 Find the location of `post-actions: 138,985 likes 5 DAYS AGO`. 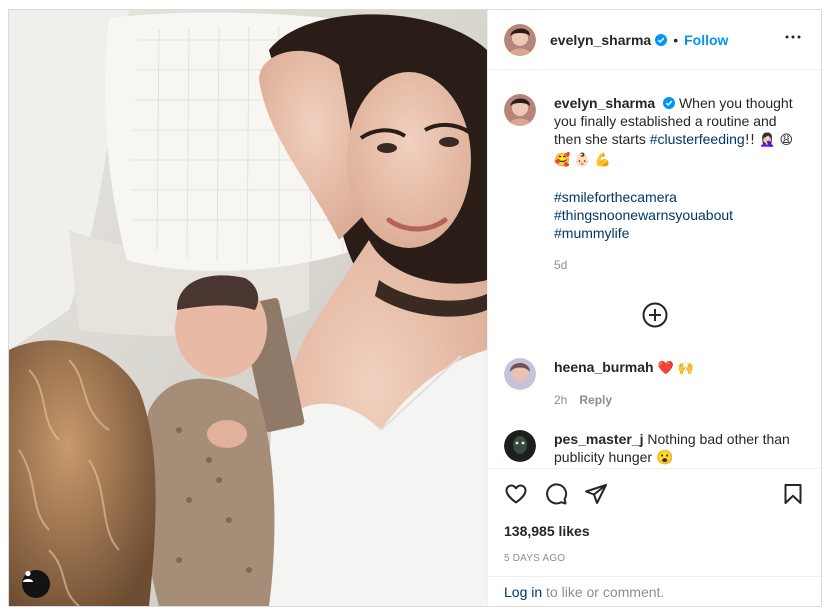

post-actions: 138,985 likes 5 DAYS AGO is located at coordinates (654, 516).